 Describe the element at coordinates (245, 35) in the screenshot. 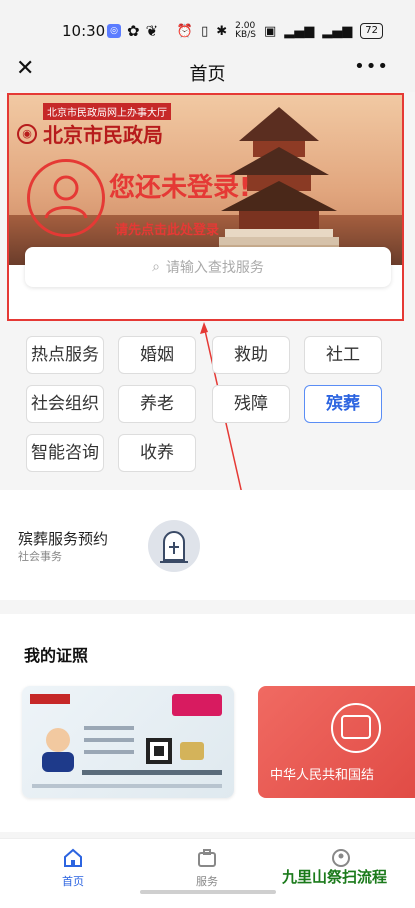

I see `network-speed-unit: KB/S` at that location.